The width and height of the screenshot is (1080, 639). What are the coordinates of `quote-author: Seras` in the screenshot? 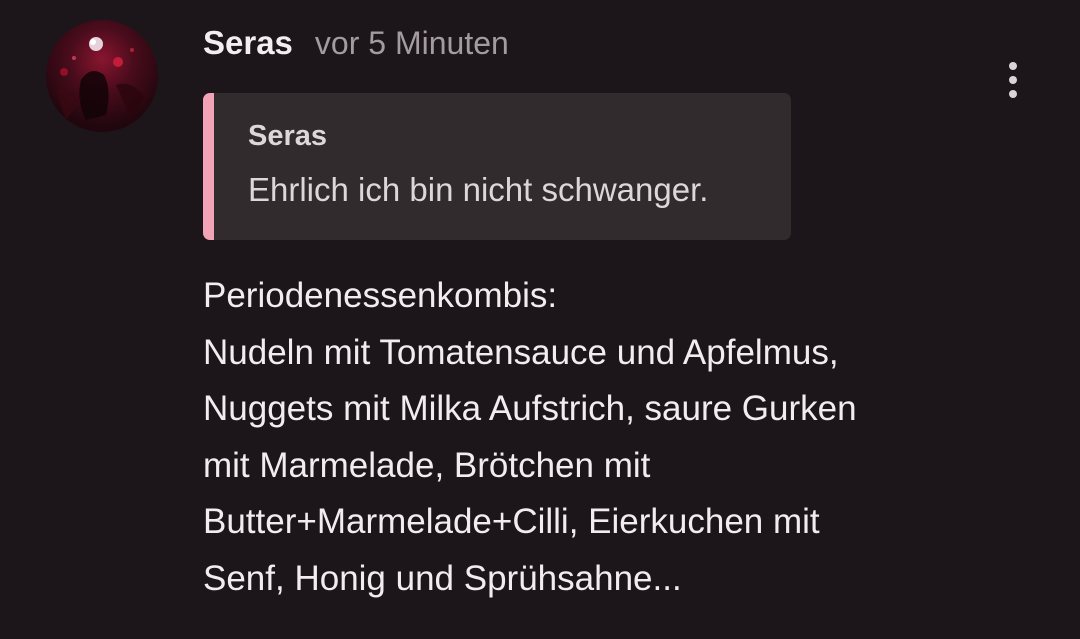 It's located at (288, 136).